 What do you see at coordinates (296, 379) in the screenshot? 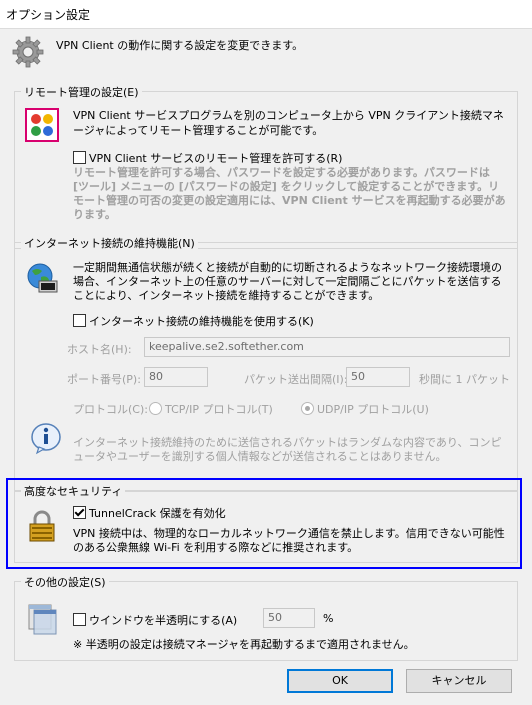
I see `interval-label: パケット送出間隔(I):` at bounding box center [296, 379].